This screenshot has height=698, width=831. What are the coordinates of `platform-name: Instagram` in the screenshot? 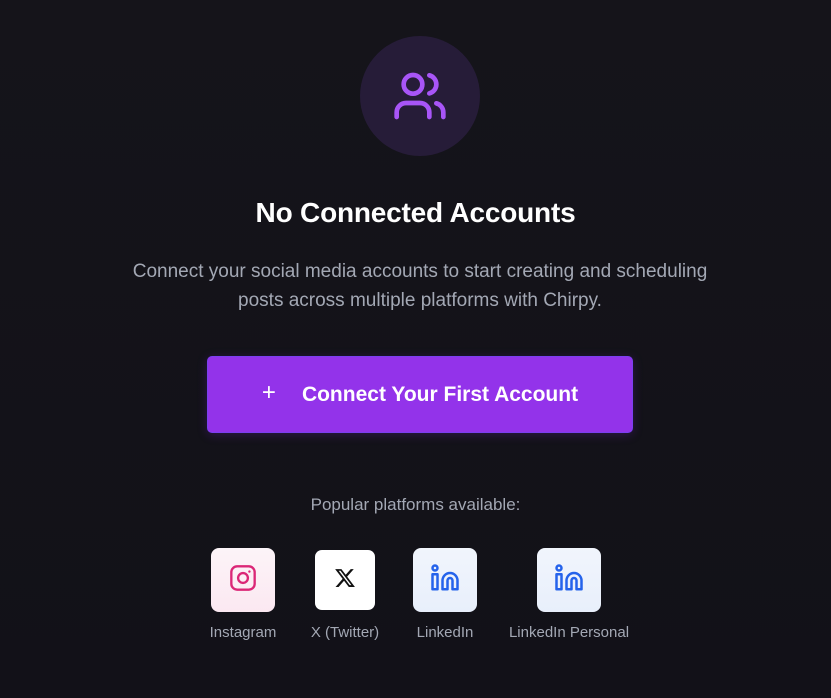 It's located at (243, 632).